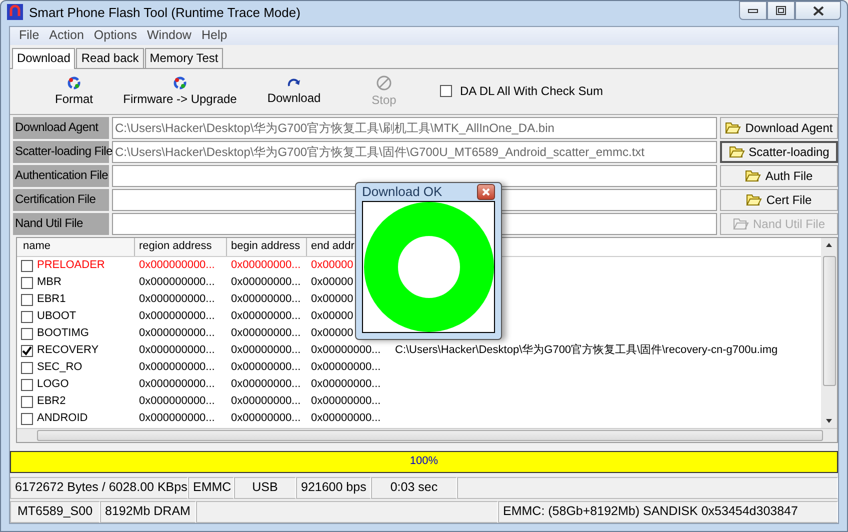  Describe the element at coordinates (402, 192) in the screenshot. I see `dialog-title: Download OK` at that location.